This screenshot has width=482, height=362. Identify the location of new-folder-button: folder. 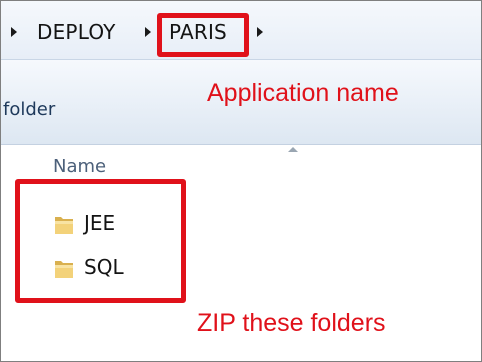
(29, 110).